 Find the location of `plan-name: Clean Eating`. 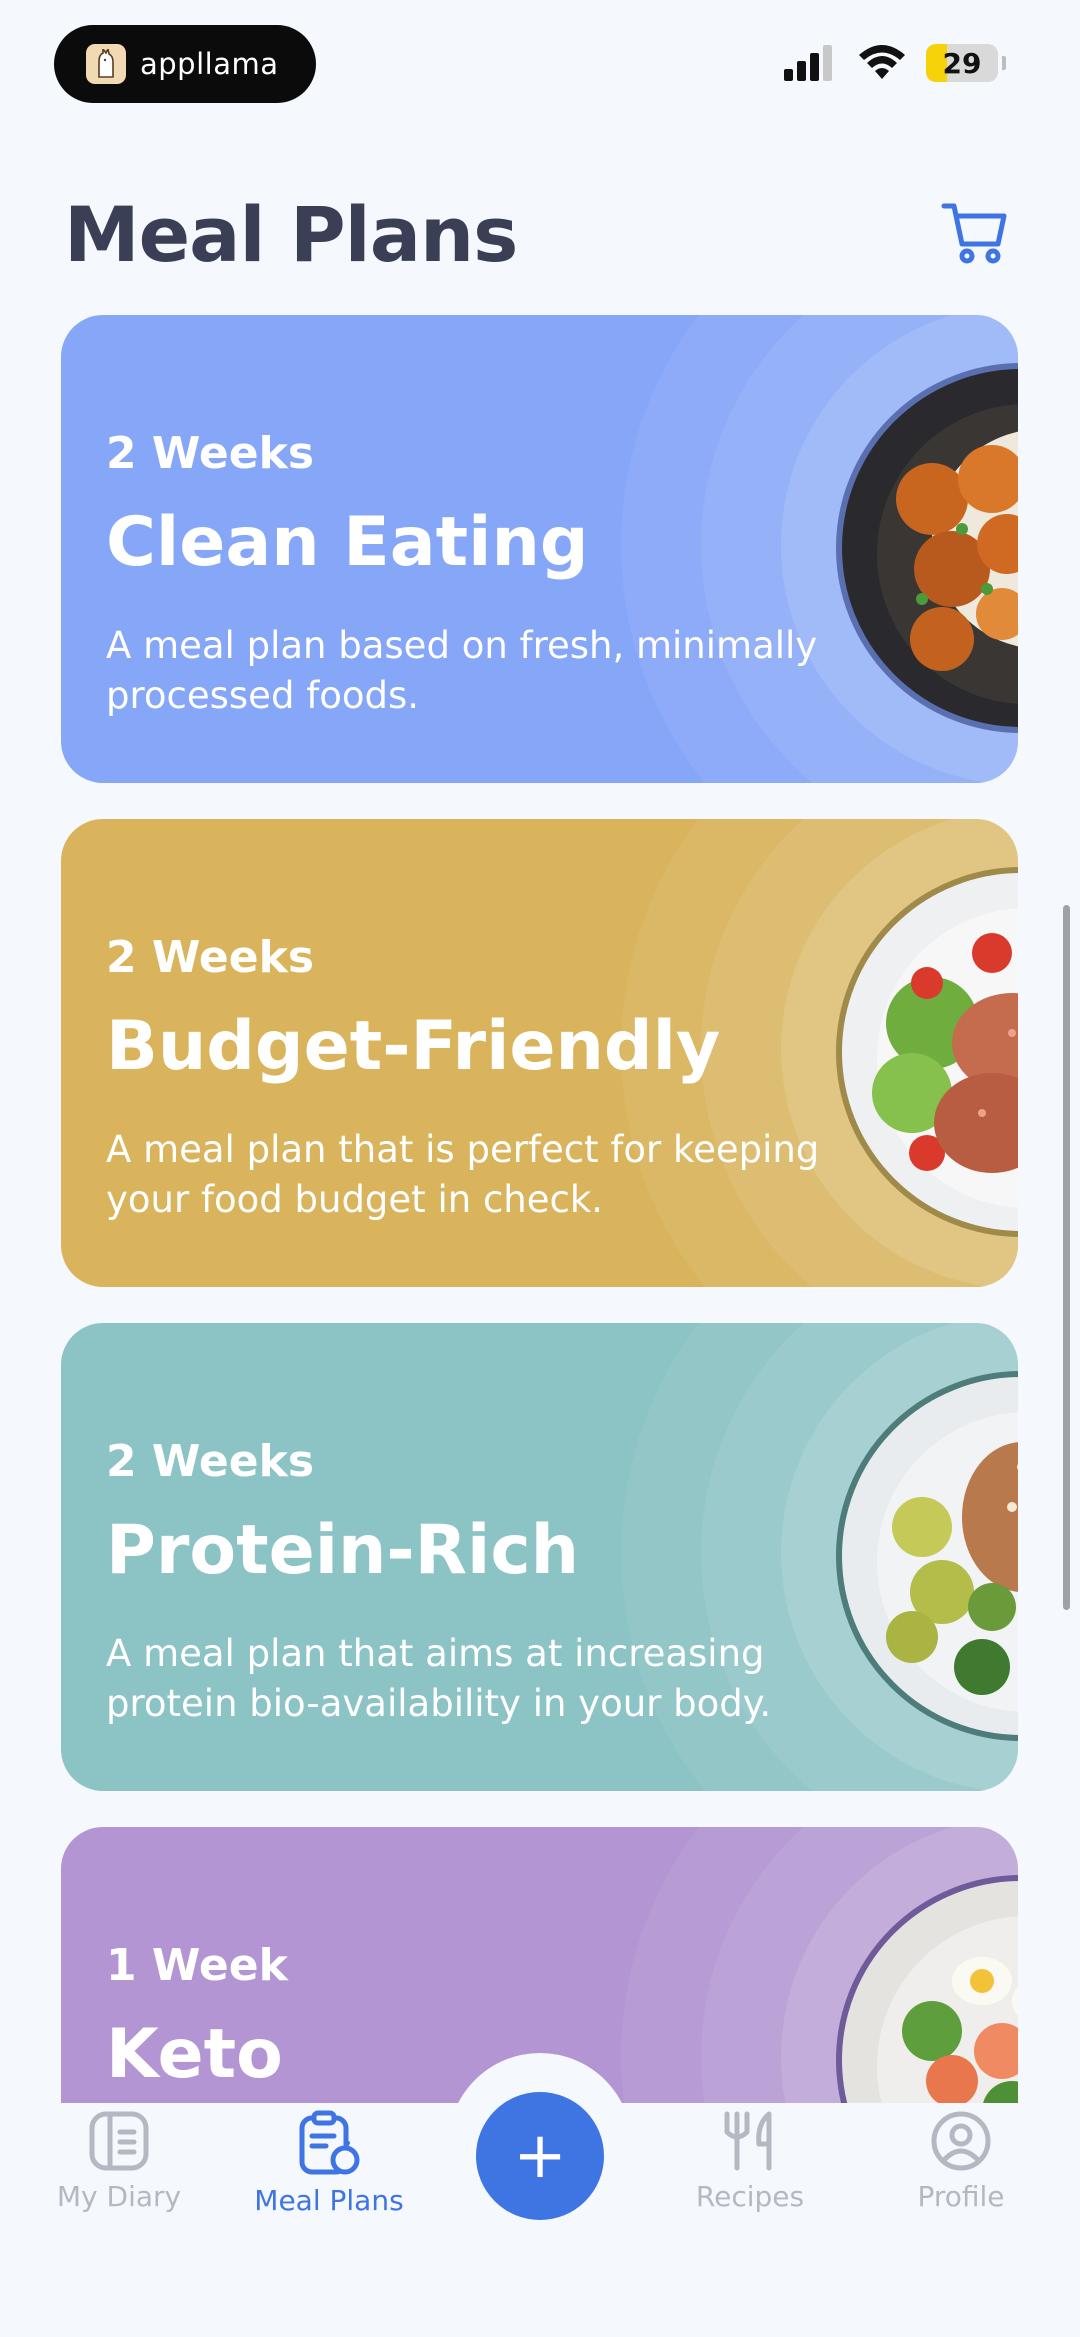

plan-name: Clean Eating is located at coordinates (347, 542).